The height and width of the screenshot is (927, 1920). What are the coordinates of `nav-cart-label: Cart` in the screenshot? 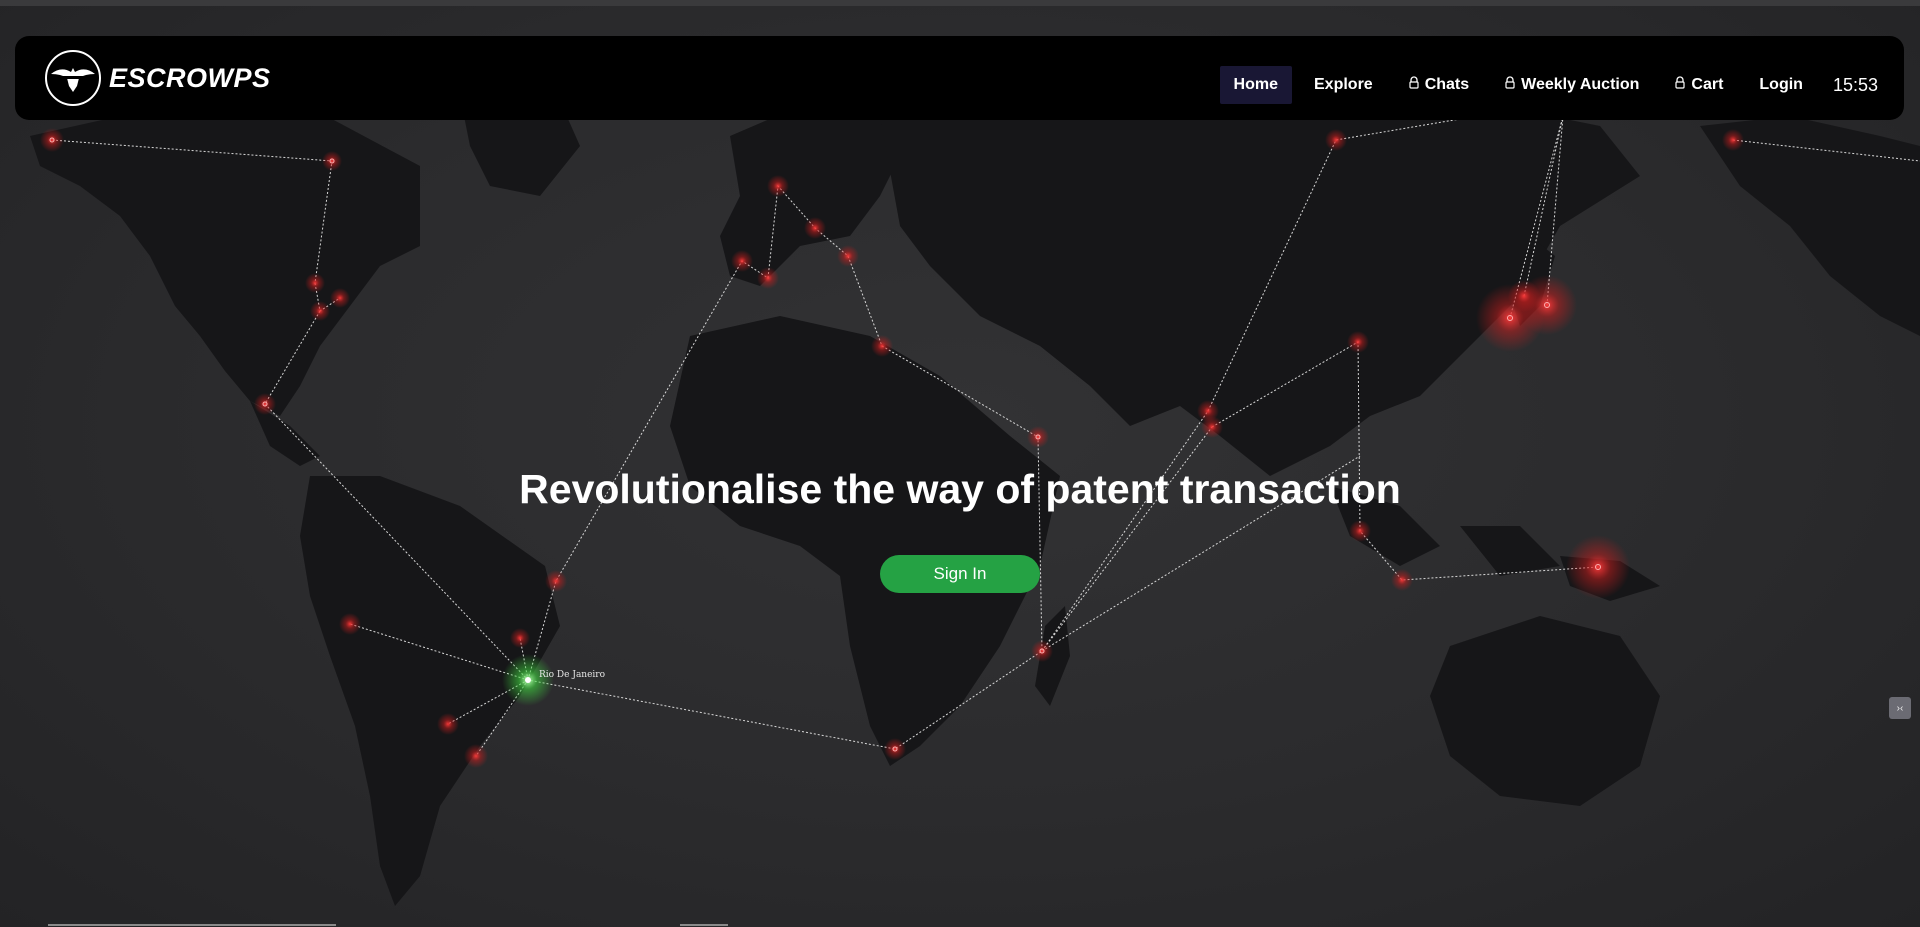 It's located at (1707, 84).